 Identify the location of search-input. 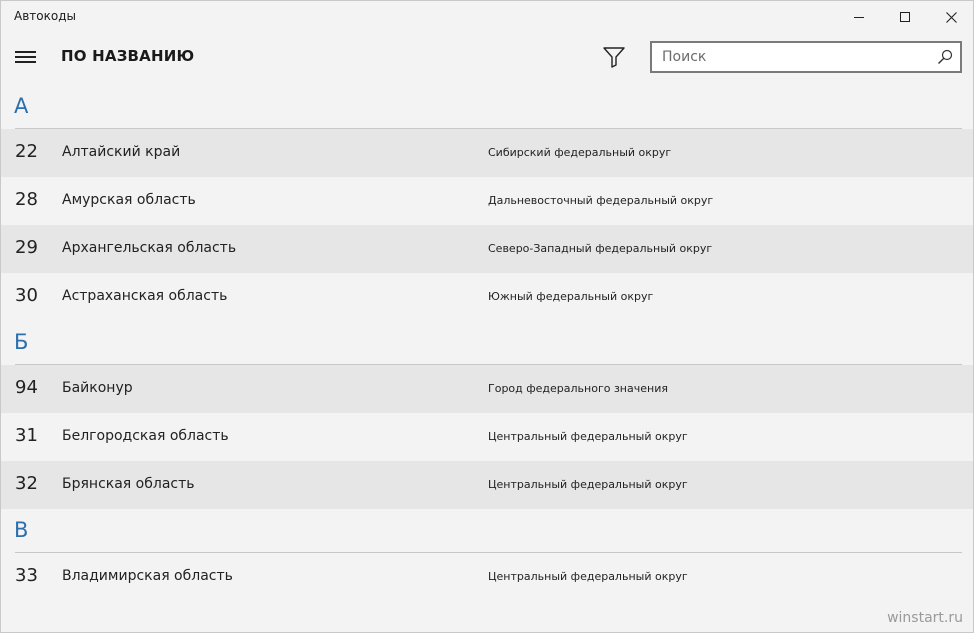
(792, 57).